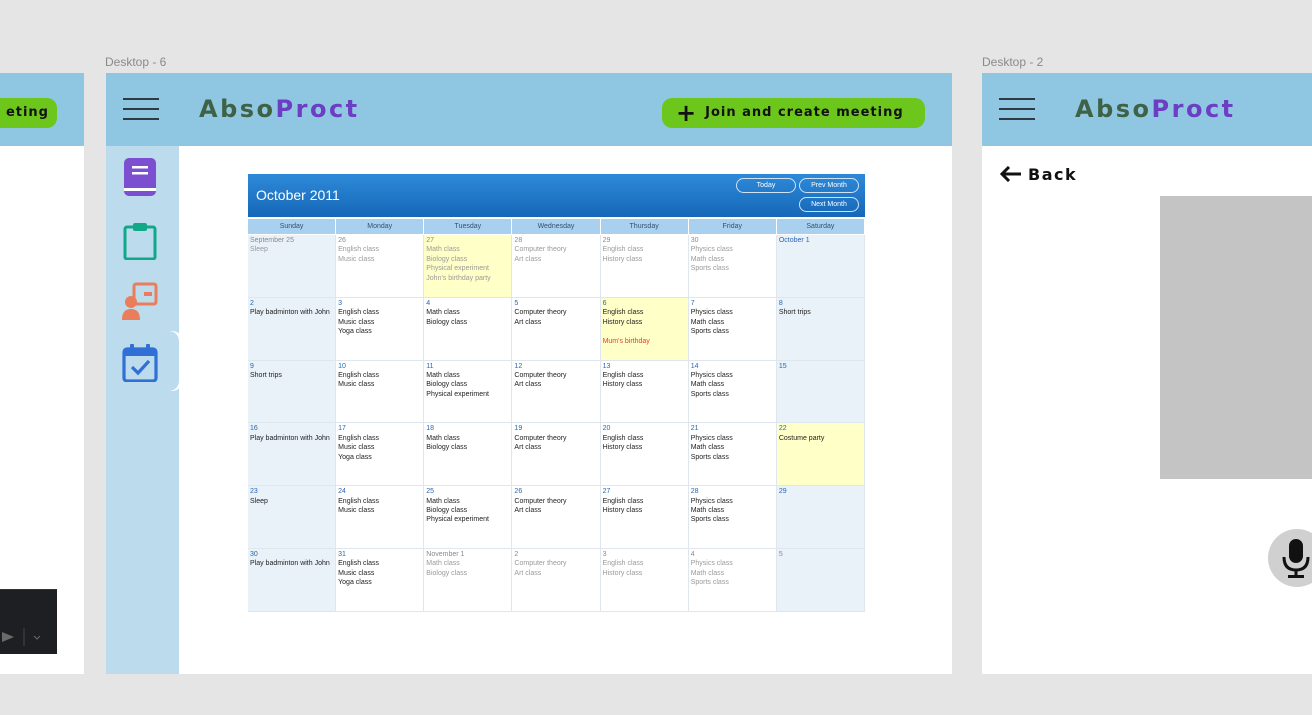  Describe the element at coordinates (292, 517) in the screenshot. I see `calendar-day-cell: 23 Sleep` at that location.